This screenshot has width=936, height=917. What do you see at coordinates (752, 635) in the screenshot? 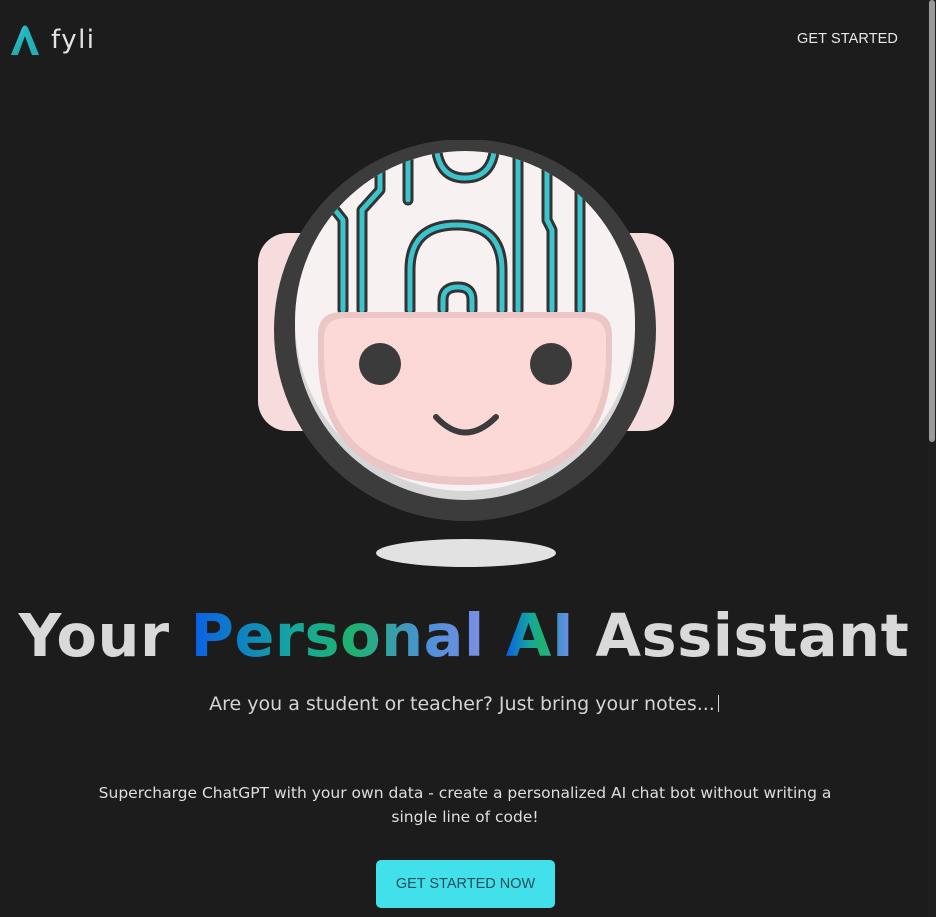
I see `headline-word-assistant: Assistant` at bounding box center [752, 635].